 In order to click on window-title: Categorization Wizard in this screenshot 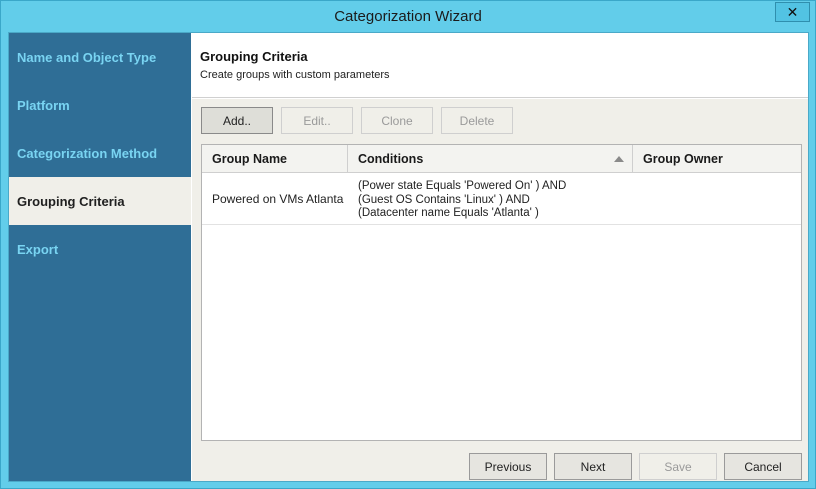, I will do `click(408, 16)`.